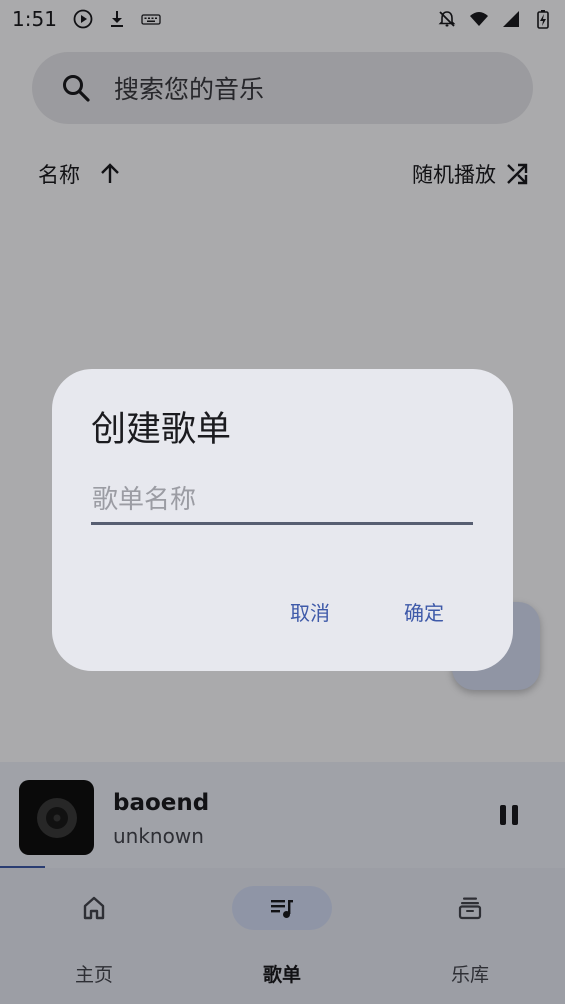  I want to click on dialog-title: 创建歌单, so click(161, 430).